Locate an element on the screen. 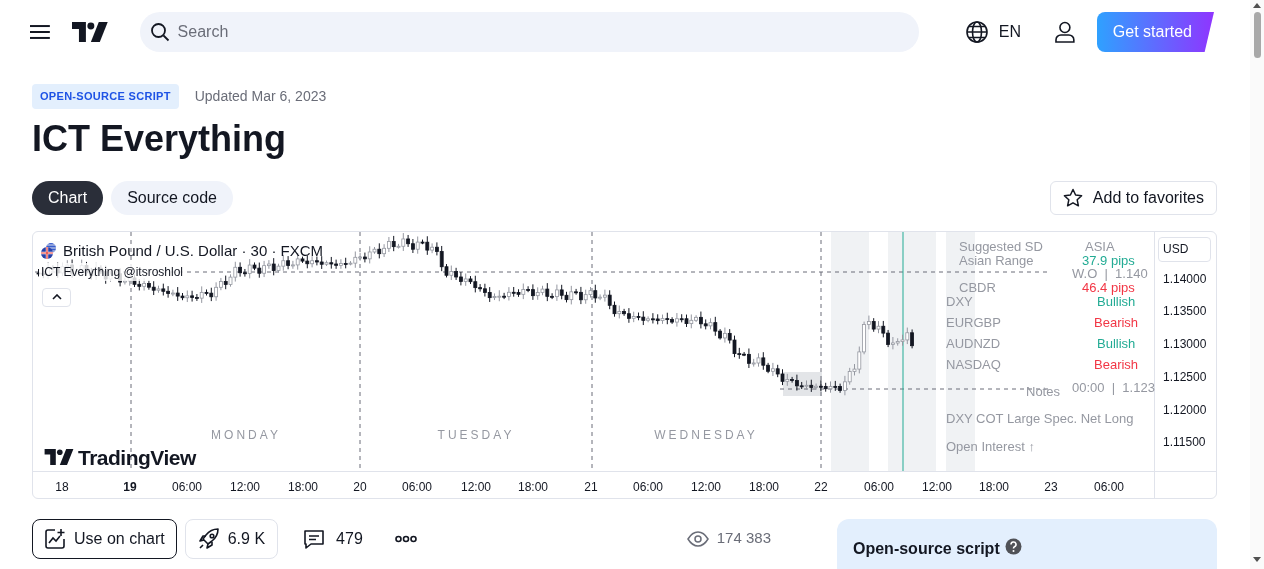 The width and height of the screenshot is (1264, 569). price-axis-label: 1.12500 is located at coordinates (1185, 377).